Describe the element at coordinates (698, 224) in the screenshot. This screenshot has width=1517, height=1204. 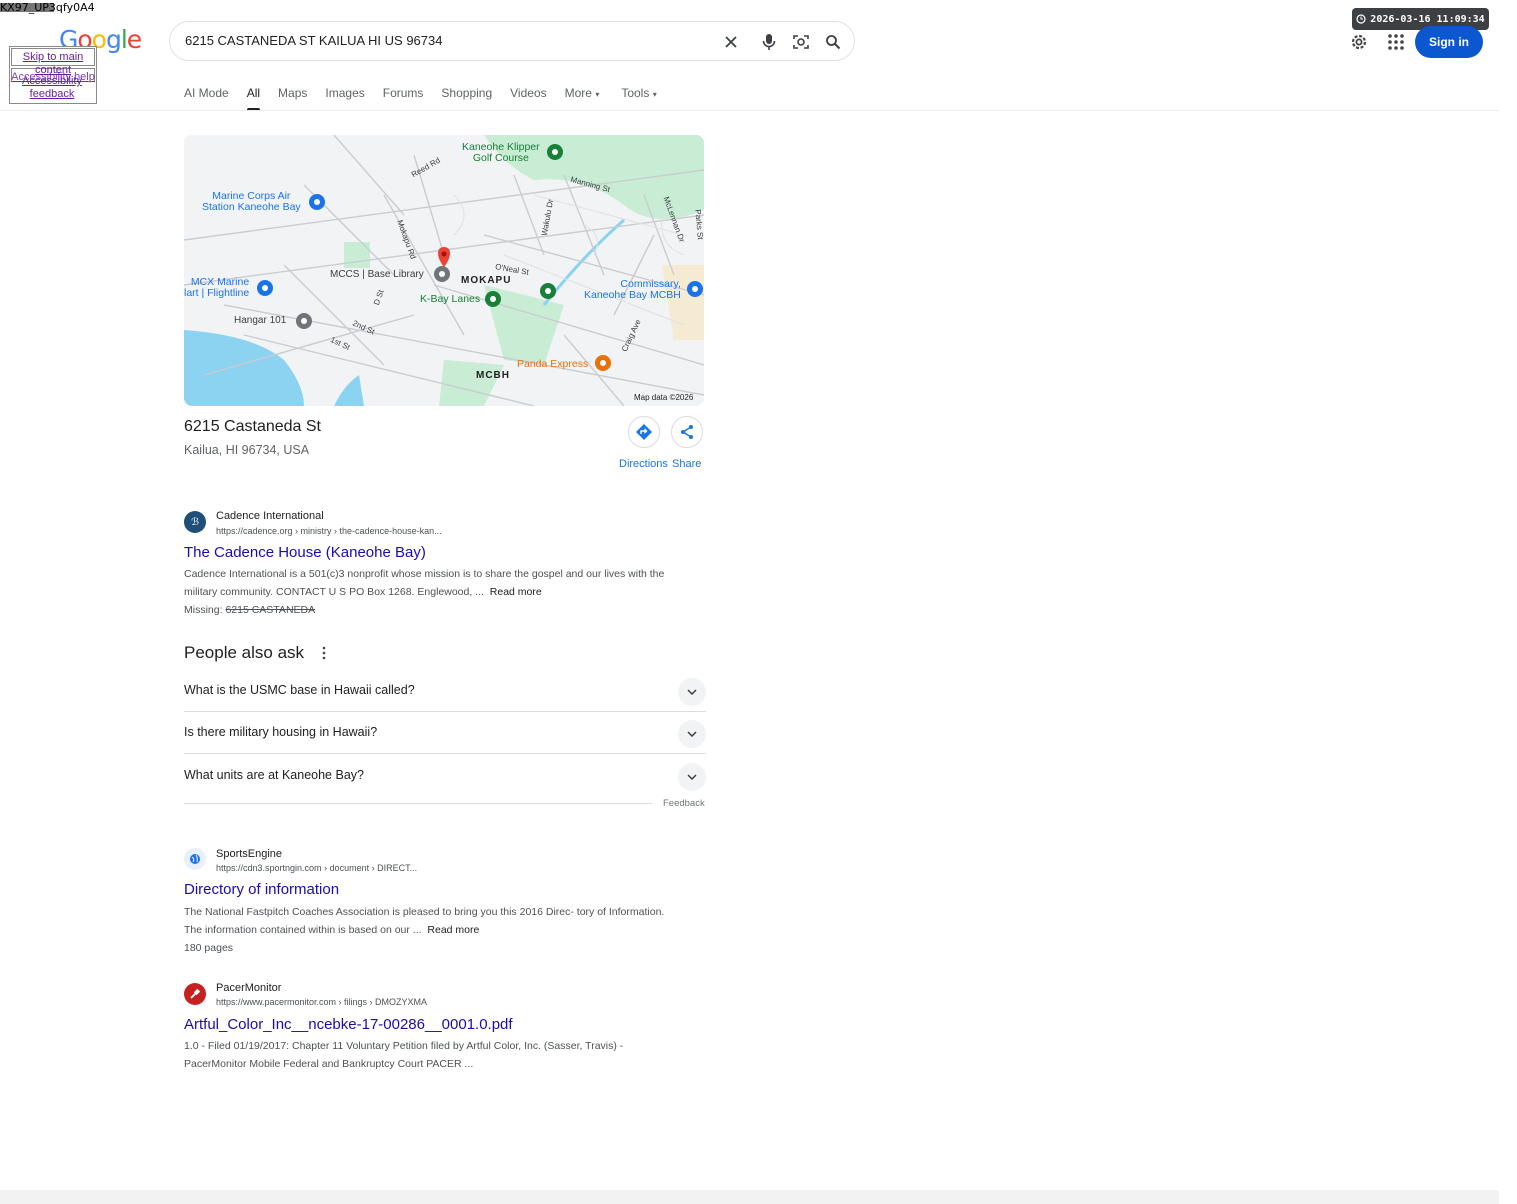
I see `map-label-parks-st: Parks St` at that location.